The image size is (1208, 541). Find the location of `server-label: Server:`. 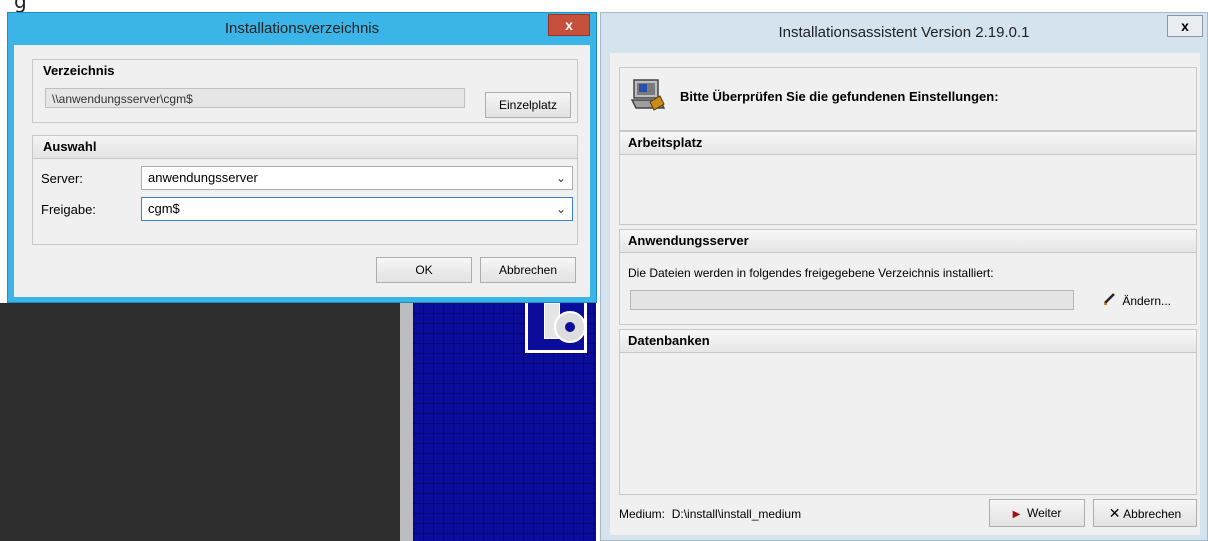

server-label: Server: is located at coordinates (62, 178).